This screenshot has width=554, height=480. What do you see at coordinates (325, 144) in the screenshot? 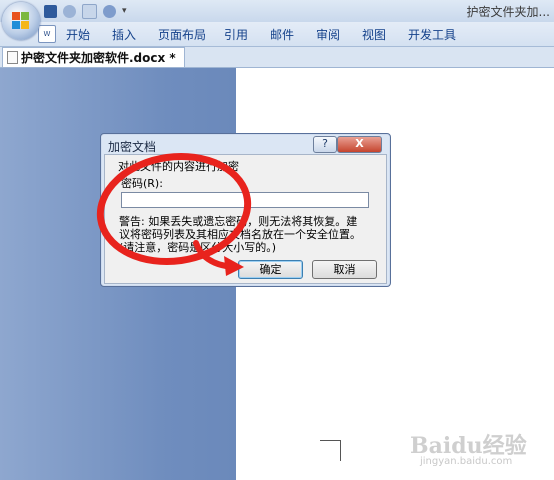
I see `help-button: ?` at bounding box center [325, 144].